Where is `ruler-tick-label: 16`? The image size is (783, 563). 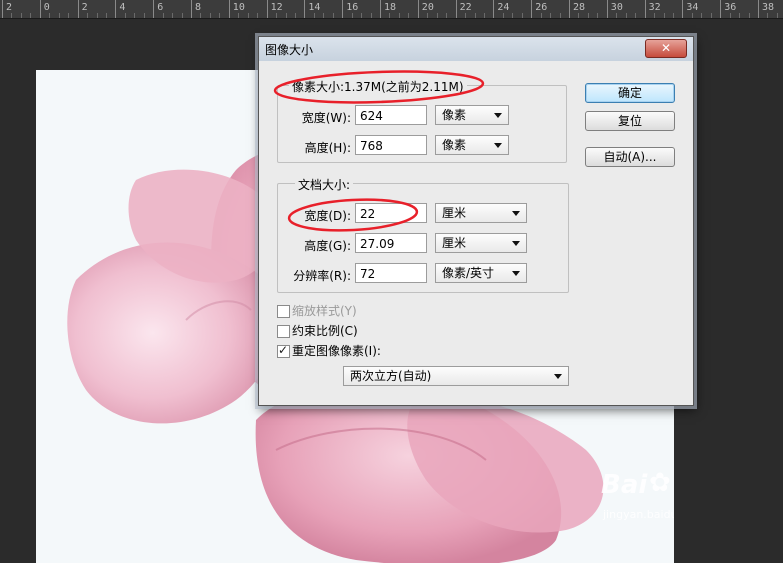
ruler-tick-label: 16 is located at coordinates (352, 7).